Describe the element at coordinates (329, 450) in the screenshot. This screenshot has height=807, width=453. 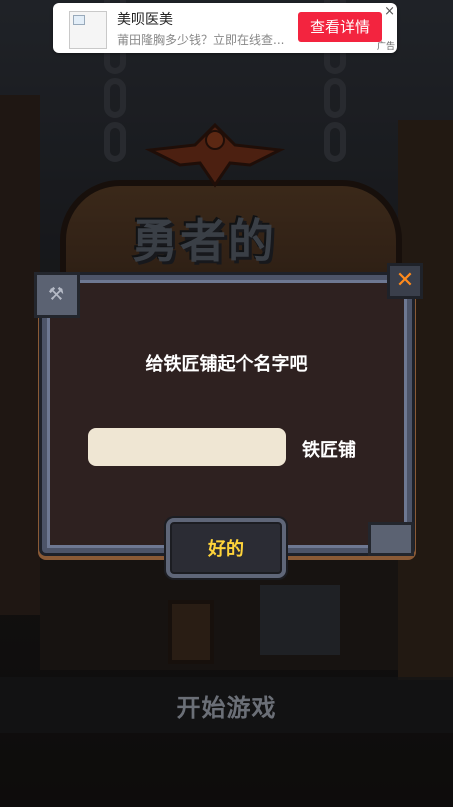
I see `shop-name-suffix: 铁匠铺` at that location.